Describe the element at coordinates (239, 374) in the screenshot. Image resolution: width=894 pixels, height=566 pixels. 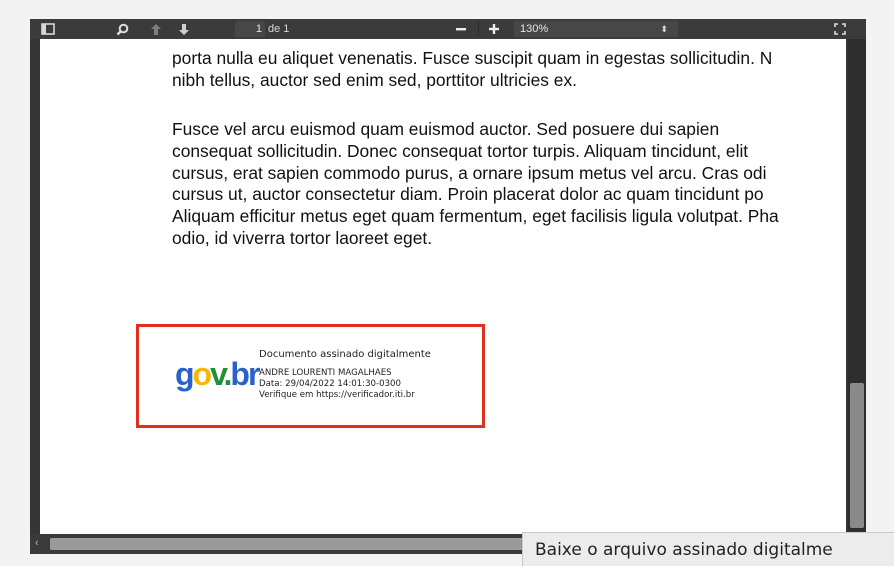
I see `logo-letter-b: b` at that location.